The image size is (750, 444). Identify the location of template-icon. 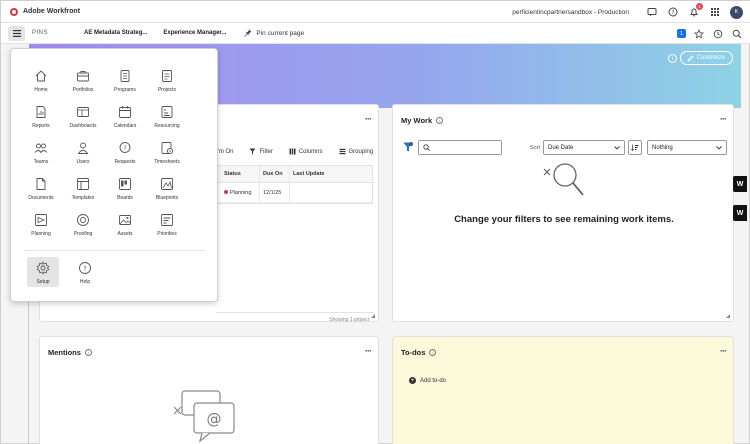
(83, 184).